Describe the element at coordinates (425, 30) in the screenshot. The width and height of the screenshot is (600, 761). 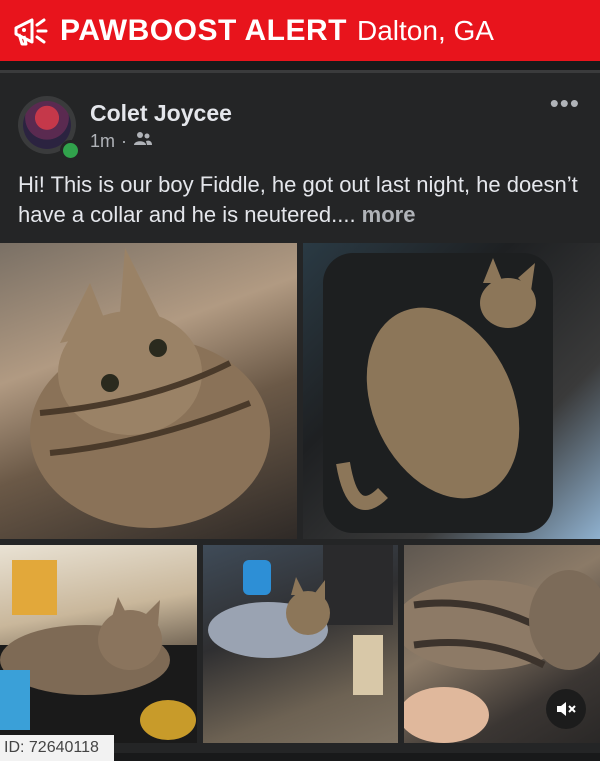
I see `banner-location: Dalton, GA` at that location.